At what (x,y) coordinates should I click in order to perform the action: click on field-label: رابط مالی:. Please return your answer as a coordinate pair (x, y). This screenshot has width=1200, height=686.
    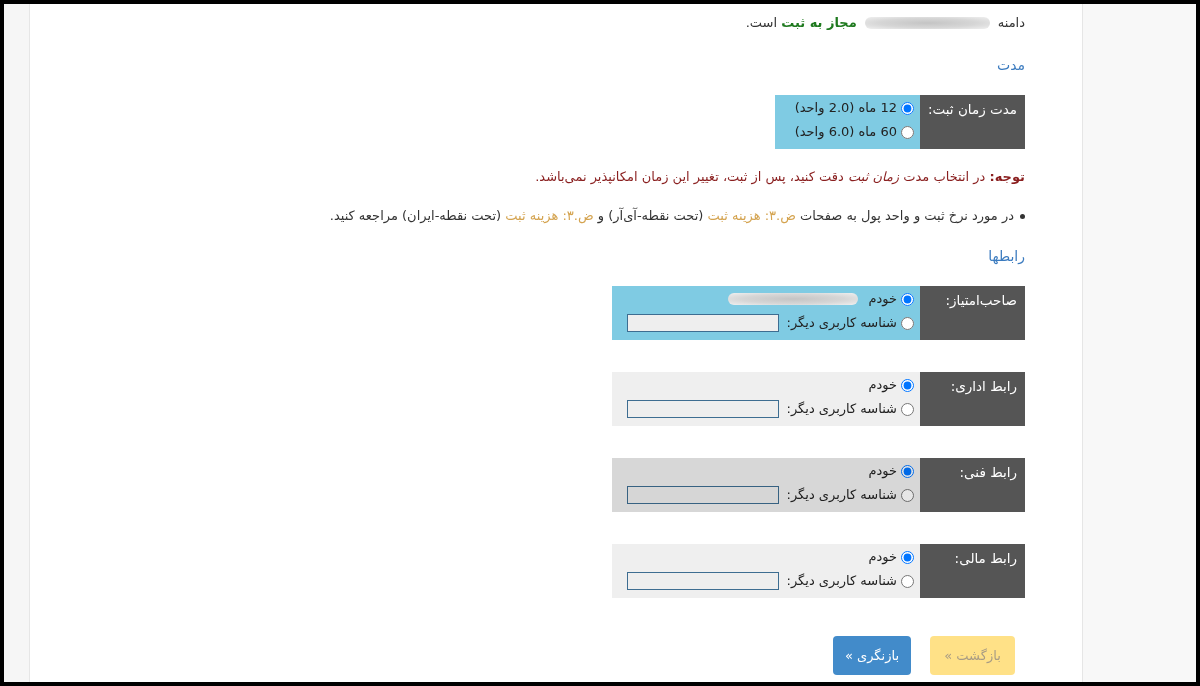
    Looking at the image, I should click on (972, 571).